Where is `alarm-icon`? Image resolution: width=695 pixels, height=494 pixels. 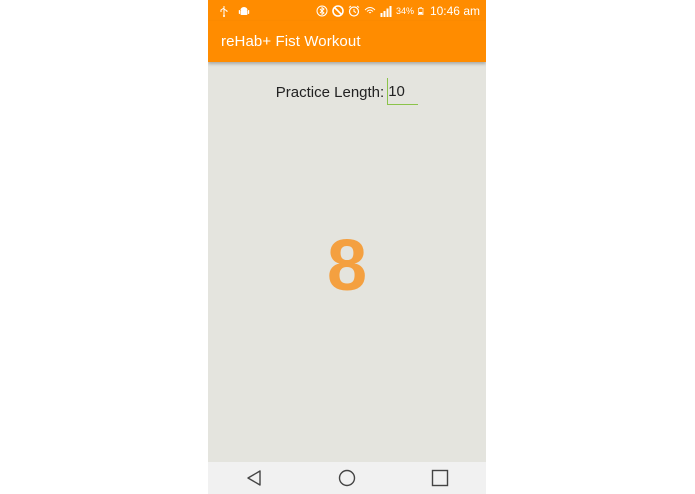 alarm-icon is located at coordinates (354, 11).